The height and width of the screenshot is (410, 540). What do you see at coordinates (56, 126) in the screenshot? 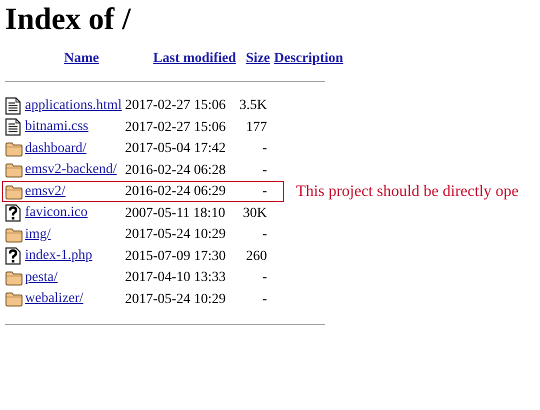
I see `file-link: bitnami.css` at bounding box center [56, 126].